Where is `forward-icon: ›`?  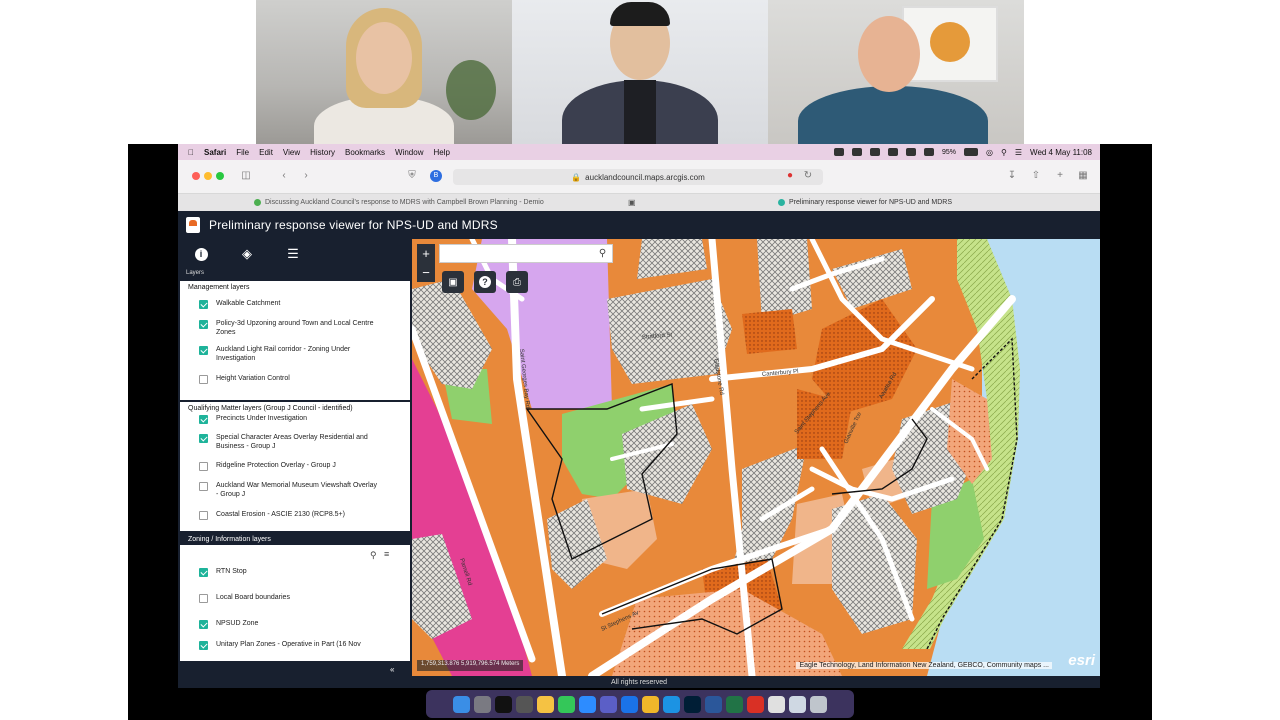 forward-icon: › is located at coordinates (306, 176).